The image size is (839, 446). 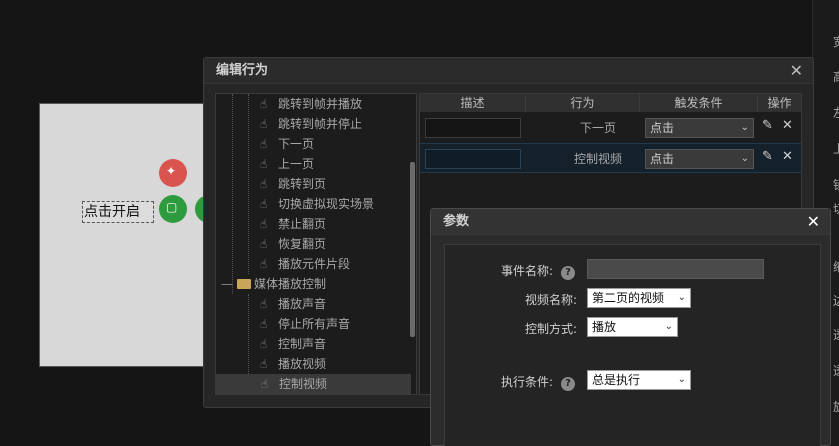 What do you see at coordinates (836, 370) in the screenshot?
I see `prop-opacity2-label: 透` at bounding box center [836, 370].